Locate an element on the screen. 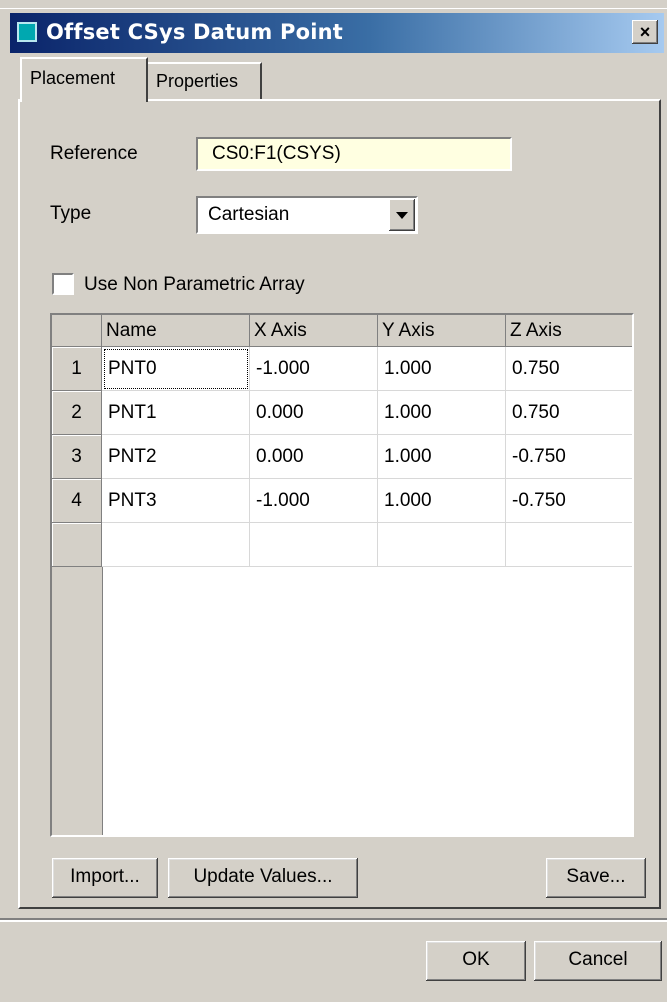  tab-placement-label: Placement is located at coordinates (73, 78).